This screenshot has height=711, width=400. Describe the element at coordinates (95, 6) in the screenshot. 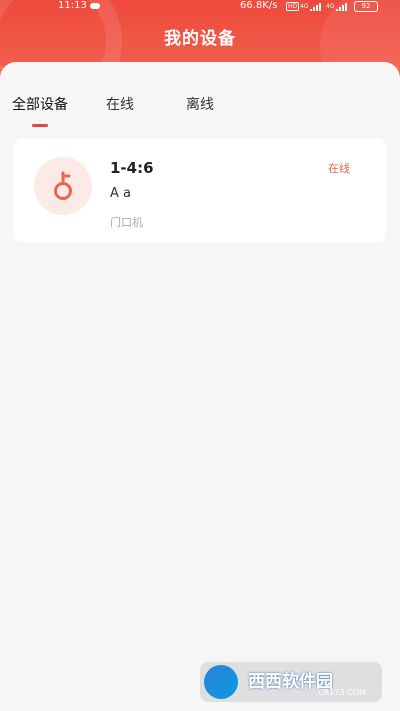

I see `cloud-icon` at that location.